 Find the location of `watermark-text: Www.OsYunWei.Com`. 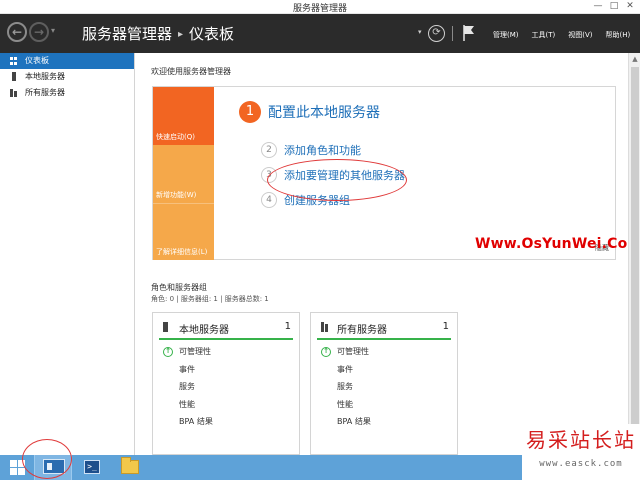

watermark-text: Www.OsYunWei.Com is located at coordinates (557, 244).